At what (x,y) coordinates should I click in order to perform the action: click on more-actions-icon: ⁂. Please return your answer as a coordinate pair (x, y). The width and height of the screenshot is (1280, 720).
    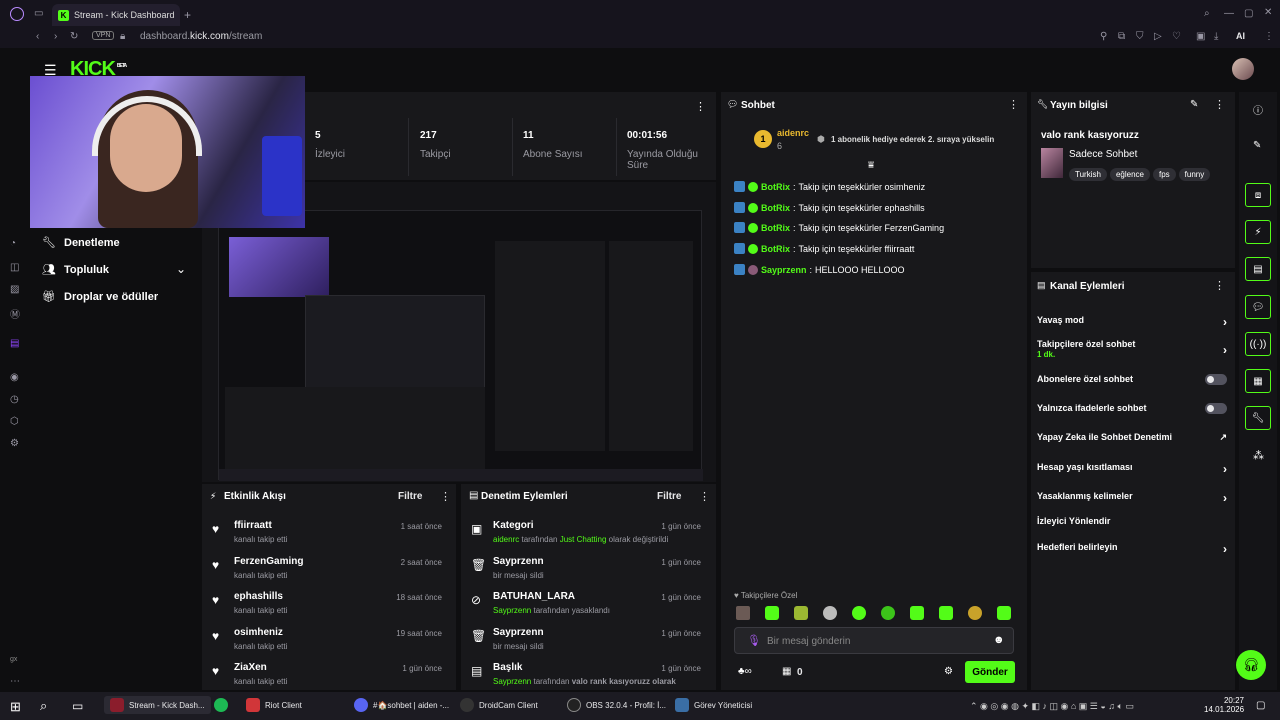
    Looking at the image, I should click on (1258, 455).